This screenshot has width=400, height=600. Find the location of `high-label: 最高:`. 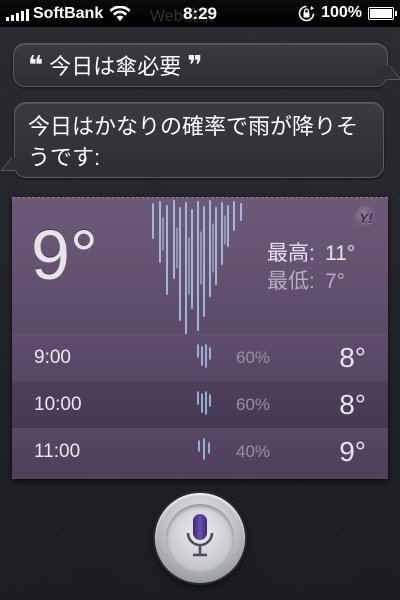

high-label: 最高: is located at coordinates (291, 253).